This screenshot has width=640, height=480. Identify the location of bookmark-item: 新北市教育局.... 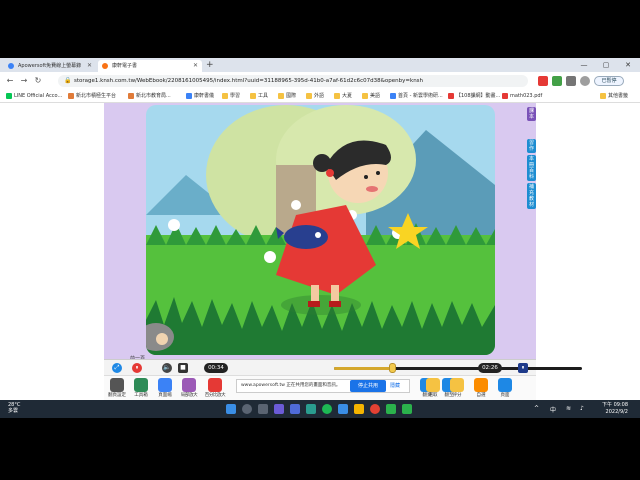
(149, 96).